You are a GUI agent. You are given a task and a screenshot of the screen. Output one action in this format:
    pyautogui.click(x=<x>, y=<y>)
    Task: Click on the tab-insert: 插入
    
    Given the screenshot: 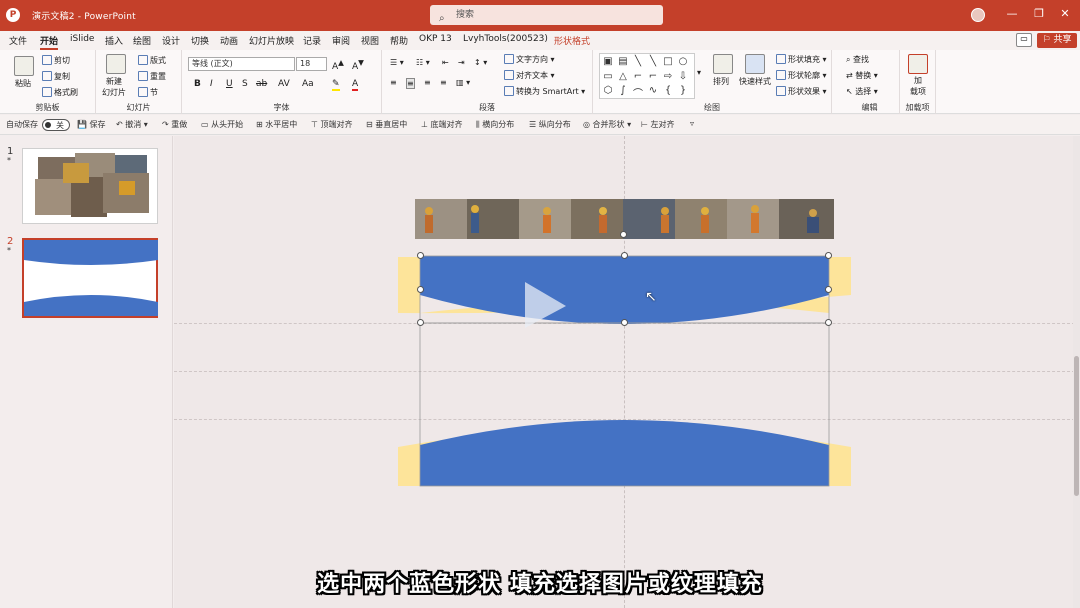 What is the action you would take?
    pyautogui.click(x=114, y=40)
    